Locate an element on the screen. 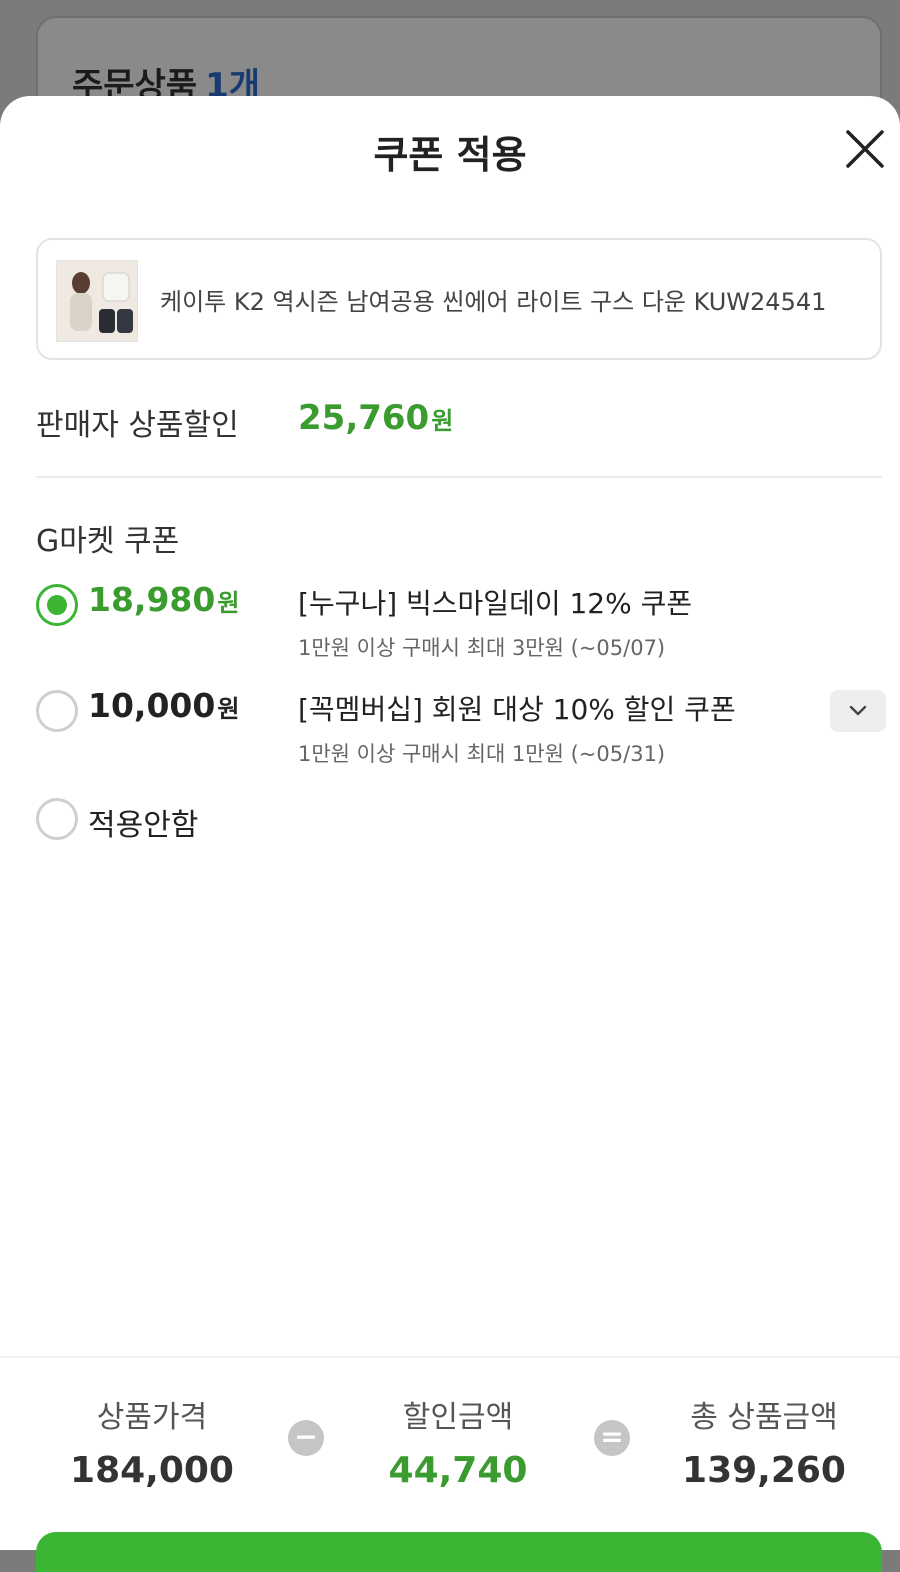  seller-discount-label: 판매자 상품할인 is located at coordinates (137, 425).